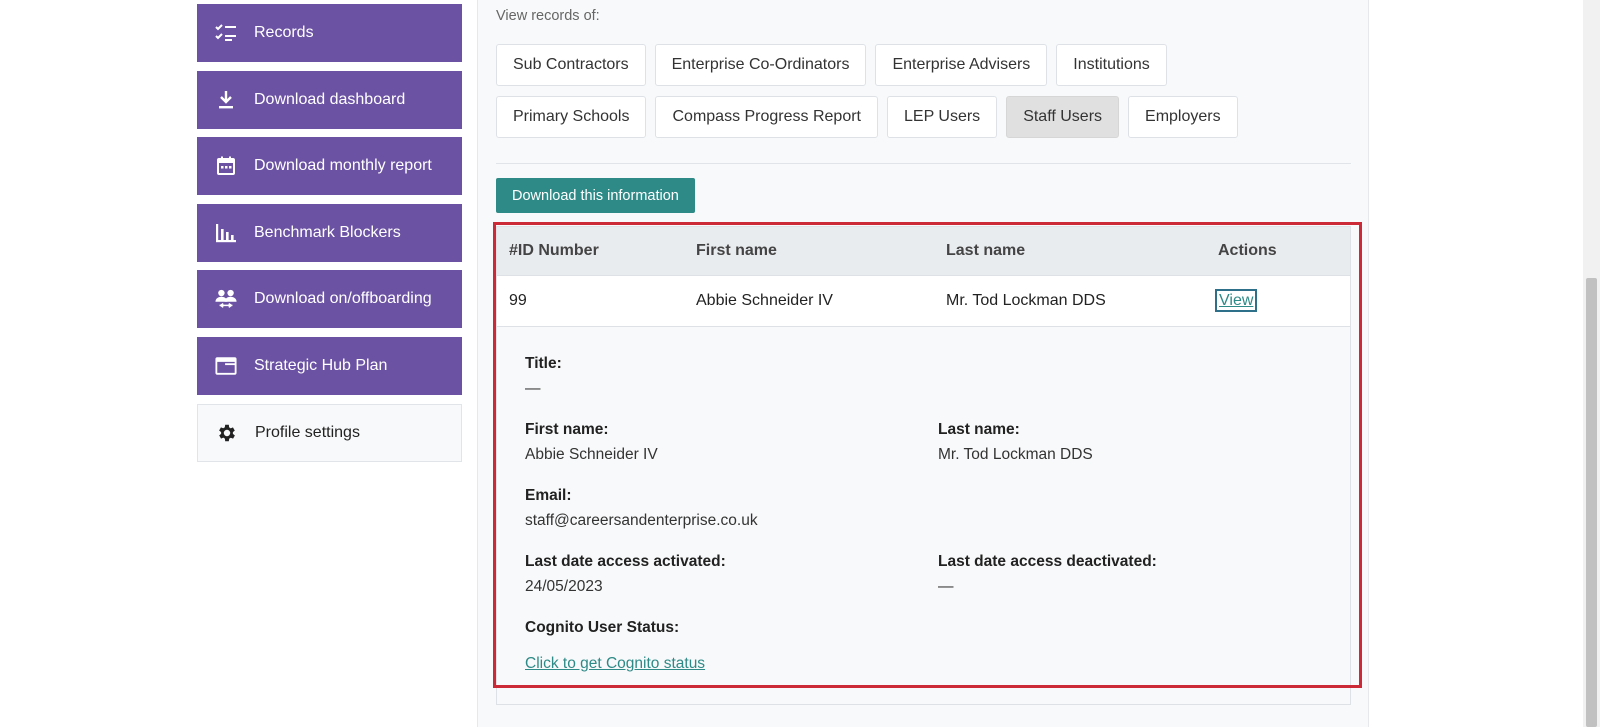 This screenshot has height=727, width=1600. What do you see at coordinates (736, 250) in the screenshot?
I see `header-first-name: First name` at bounding box center [736, 250].